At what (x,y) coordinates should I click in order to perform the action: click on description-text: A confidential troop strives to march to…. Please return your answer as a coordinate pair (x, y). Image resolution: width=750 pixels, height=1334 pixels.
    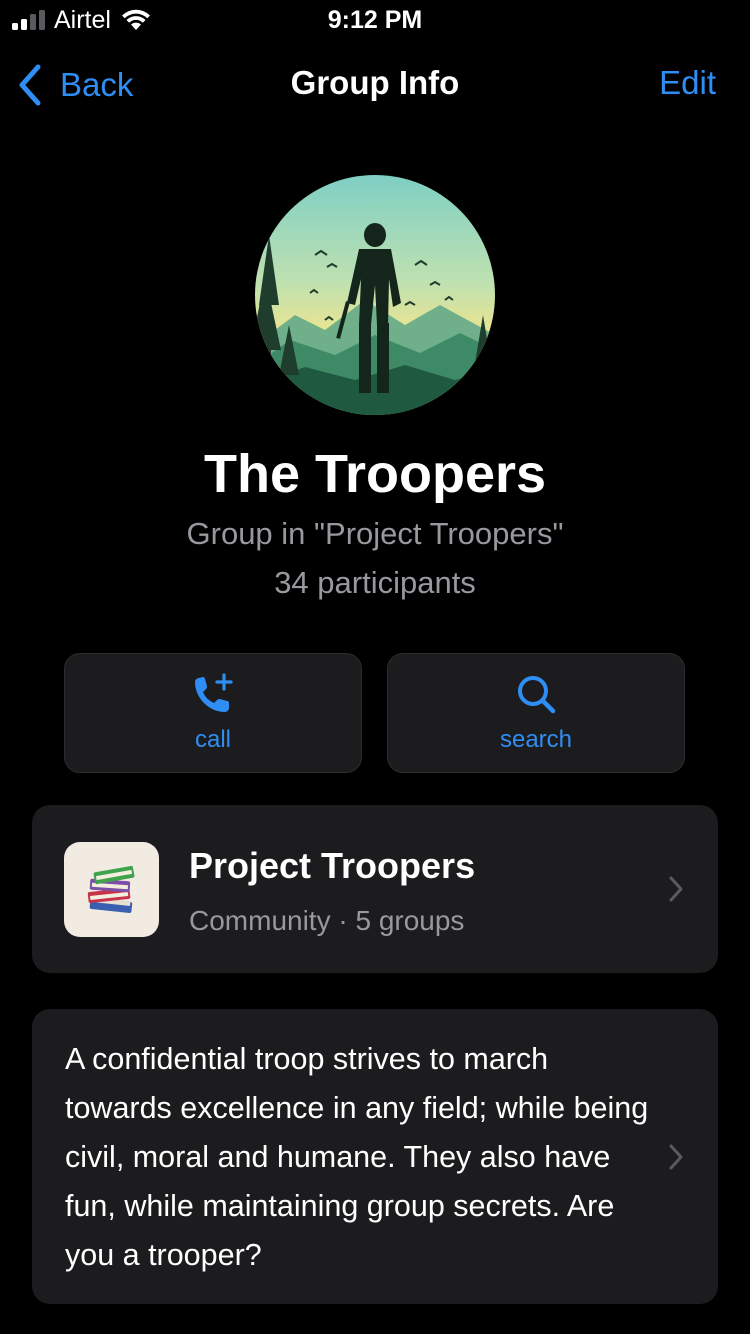
    Looking at the image, I should click on (357, 1157).